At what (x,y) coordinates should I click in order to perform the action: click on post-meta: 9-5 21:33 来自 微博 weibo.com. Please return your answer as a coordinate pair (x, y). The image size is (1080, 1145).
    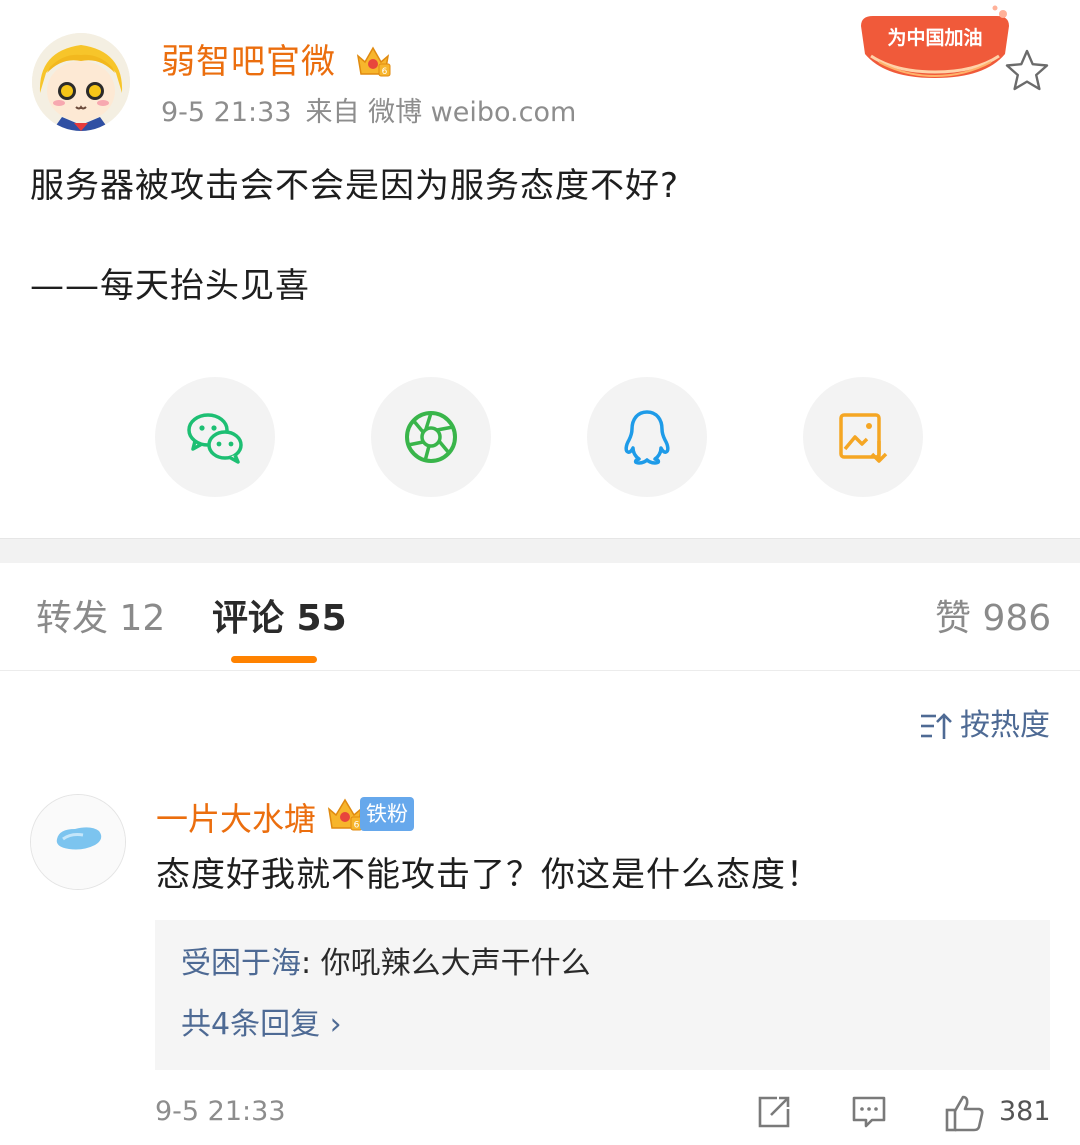
    Looking at the image, I should click on (375, 113).